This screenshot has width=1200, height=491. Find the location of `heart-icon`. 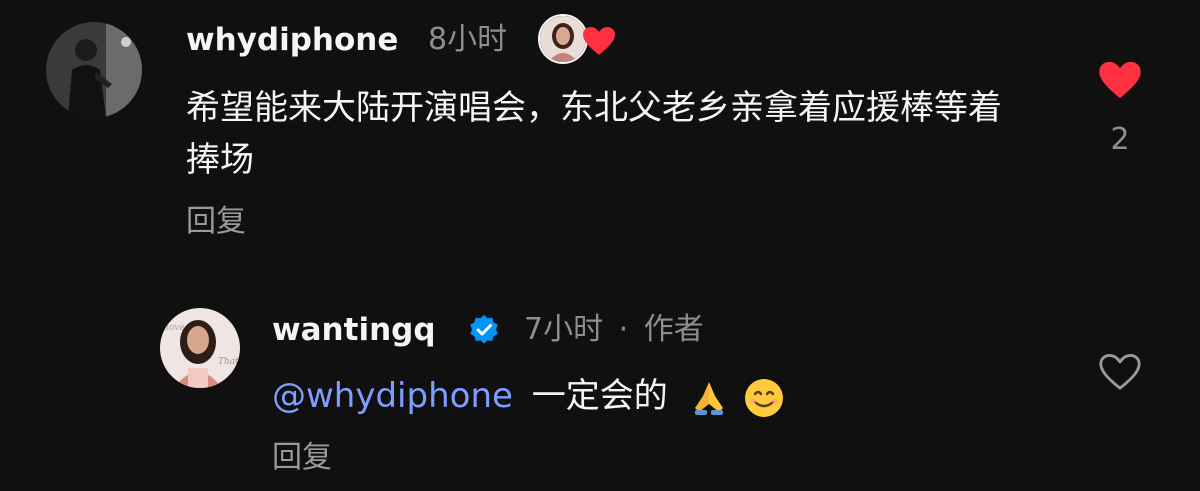

heart-icon is located at coordinates (599, 41).